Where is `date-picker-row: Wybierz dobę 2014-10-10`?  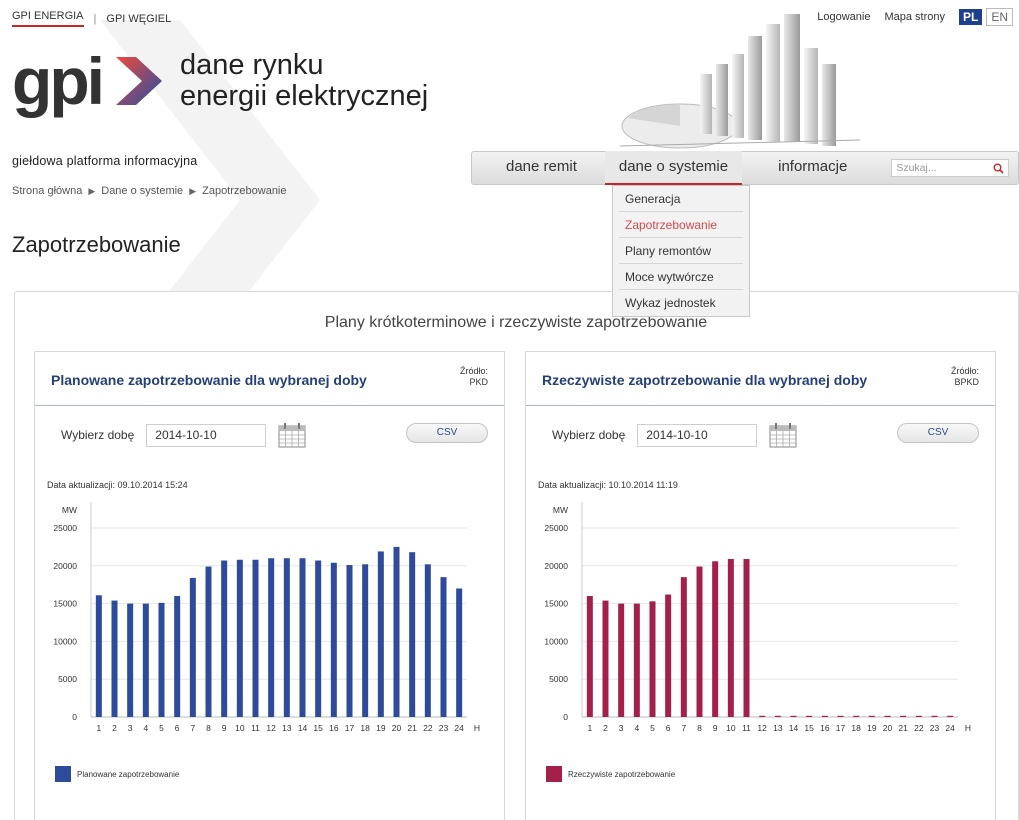 date-picker-row: Wybierz dobę 2014-10-10 is located at coordinates (183, 435).